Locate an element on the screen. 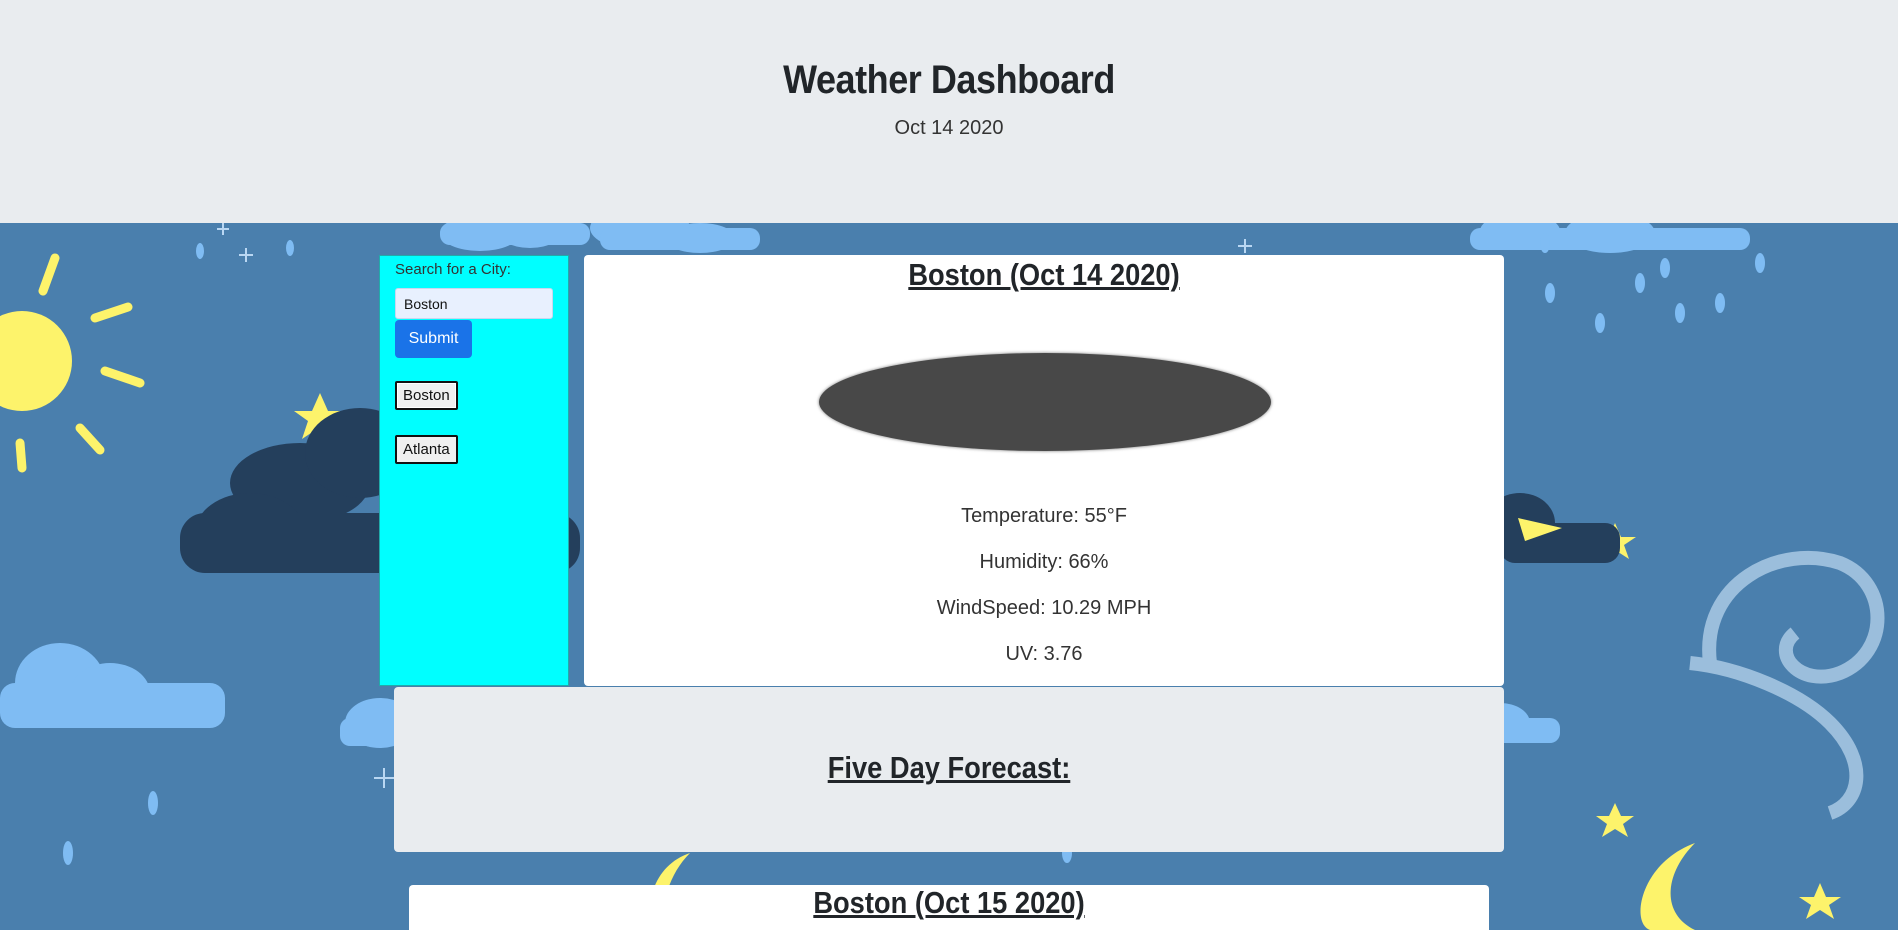 The height and width of the screenshot is (930, 1898). forecast-header: Five Day Forecast: is located at coordinates (949, 769).